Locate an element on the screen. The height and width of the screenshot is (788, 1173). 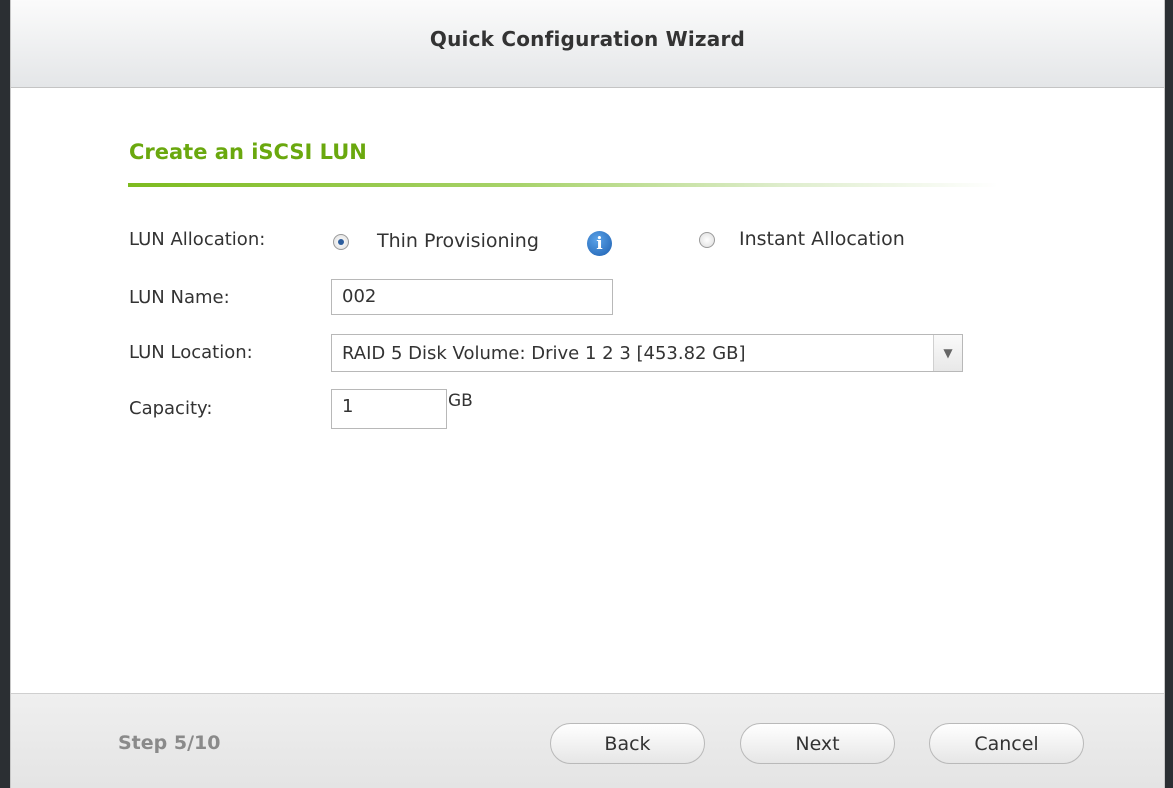
section-divider is located at coordinates (563, 185).